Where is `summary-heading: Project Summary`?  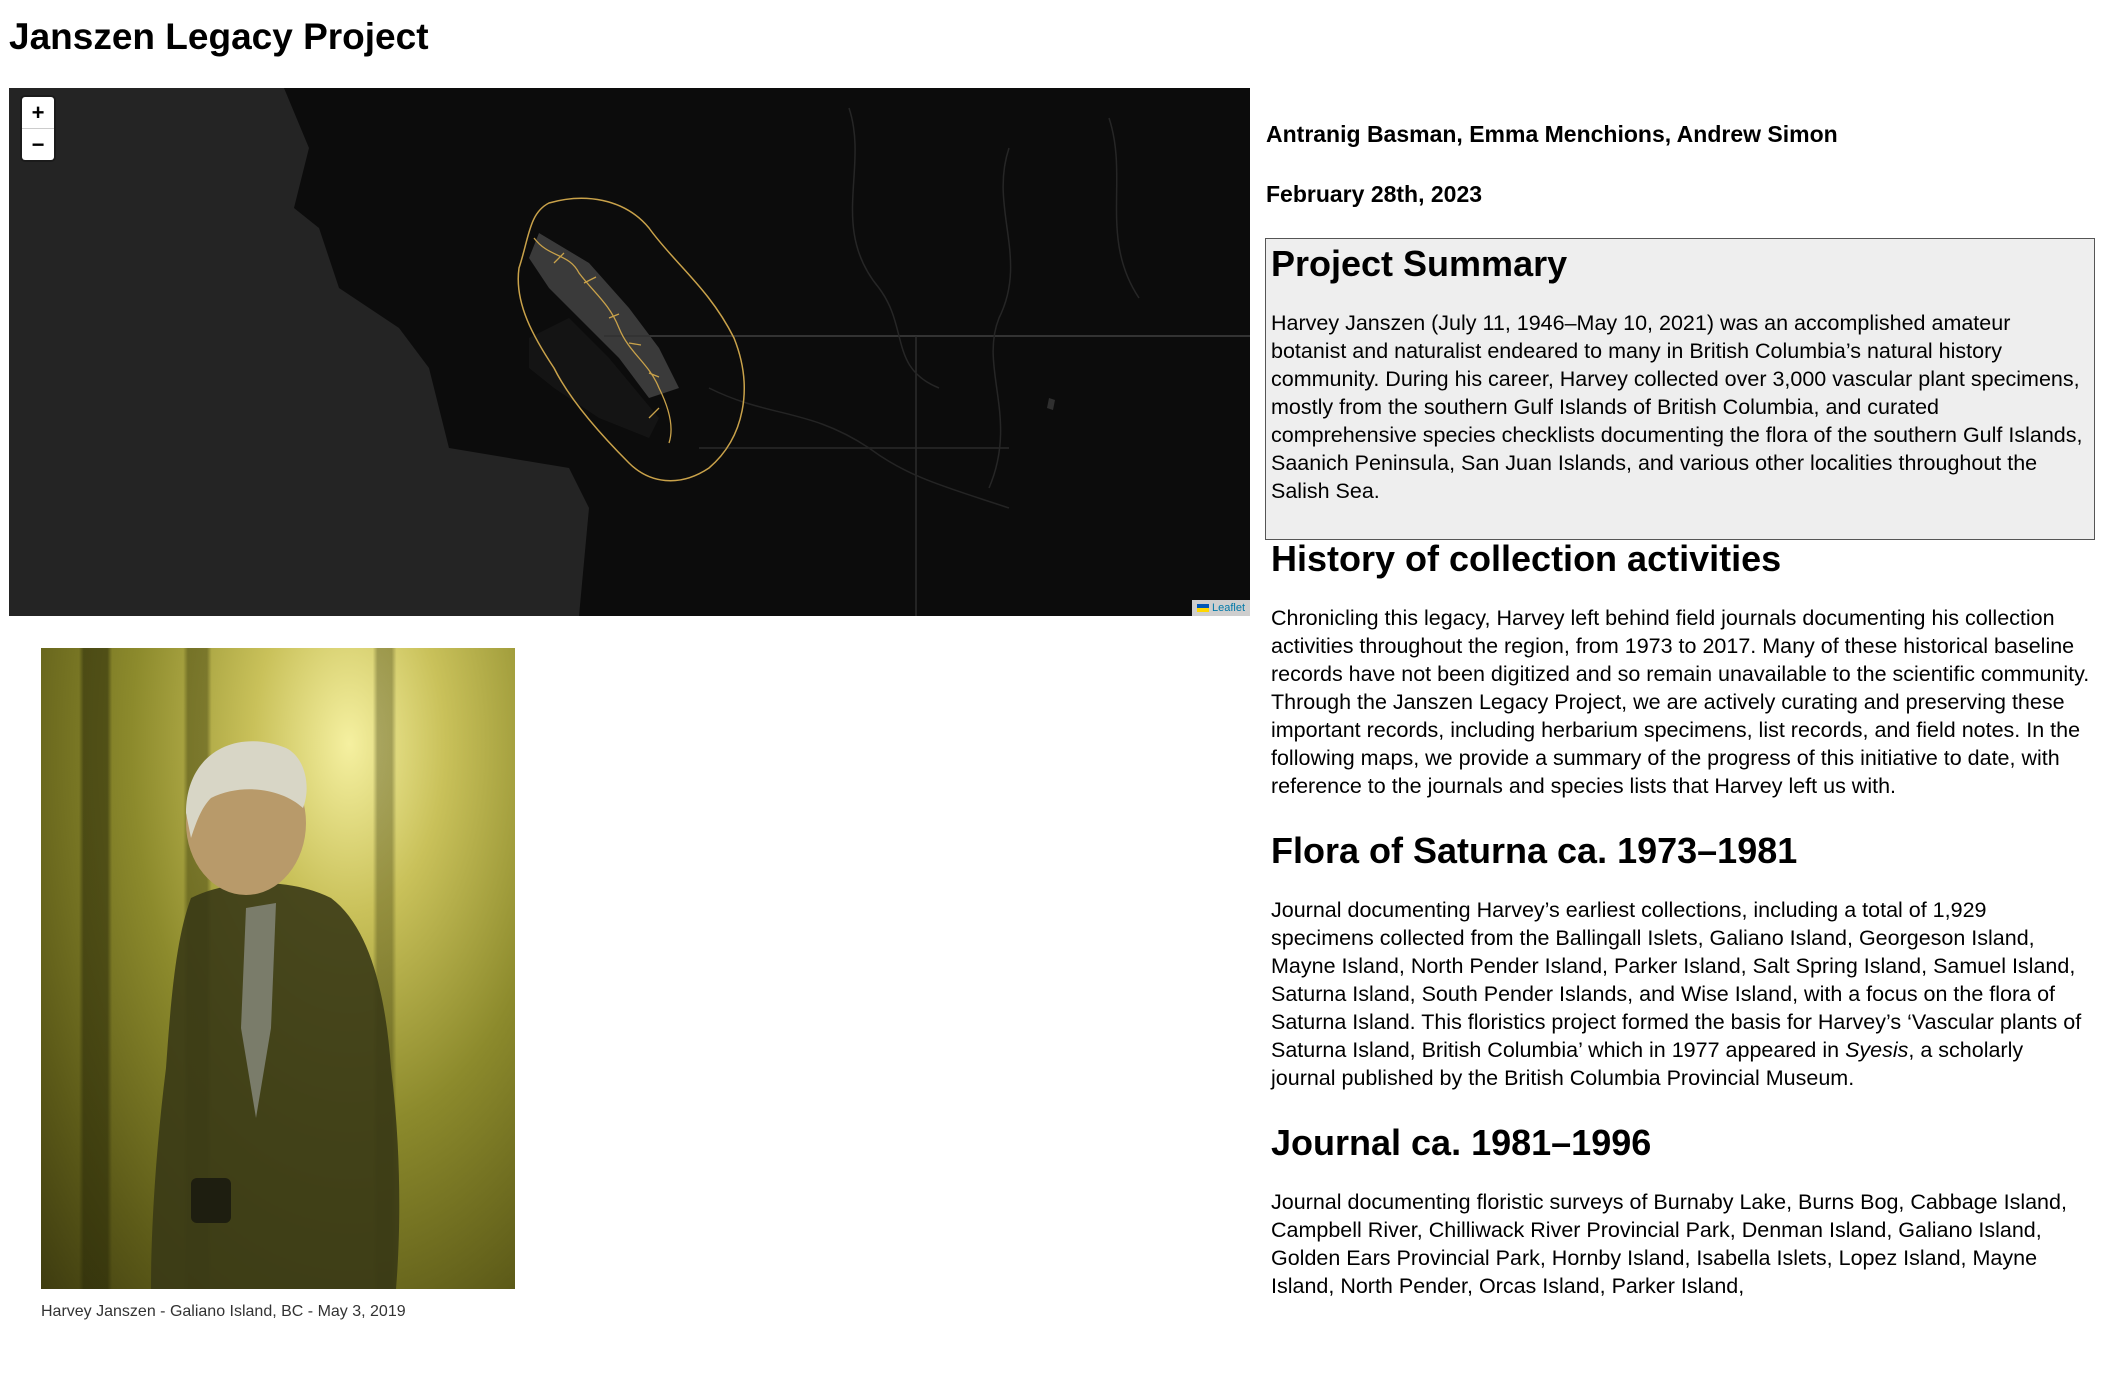
summary-heading: Project Summary is located at coordinates (1419, 263).